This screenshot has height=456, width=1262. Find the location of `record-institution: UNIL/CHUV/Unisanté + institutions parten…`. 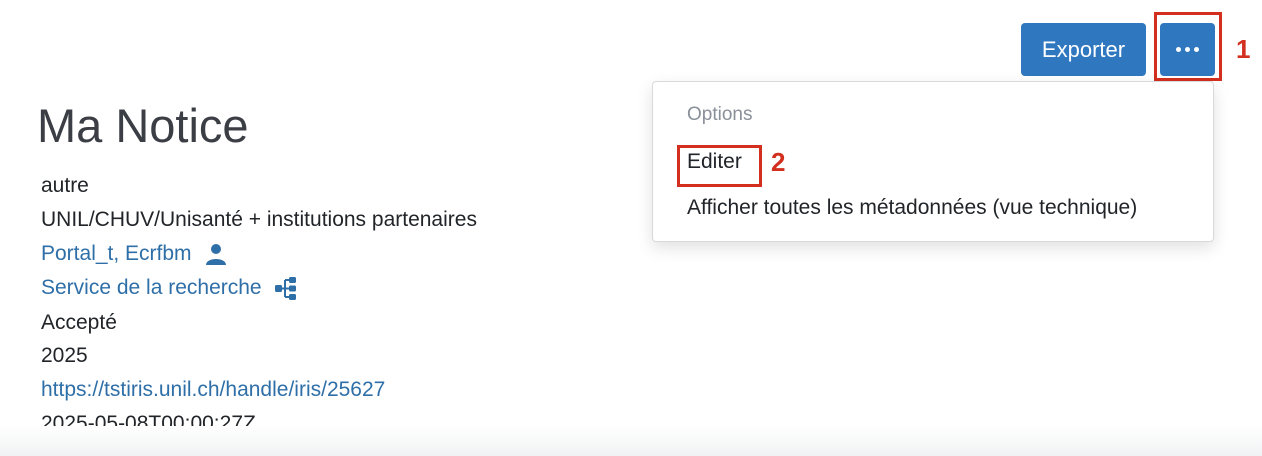

record-institution: UNIL/CHUV/Unisanté + institutions parten… is located at coordinates (259, 219).